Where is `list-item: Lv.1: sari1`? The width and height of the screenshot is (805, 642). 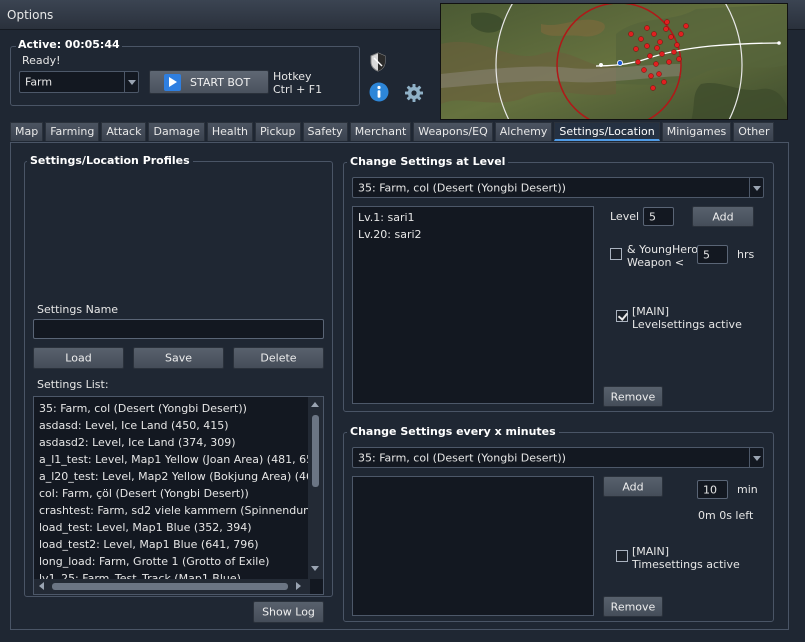
list-item: Lv.1: sari1 is located at coordinates (386, 217).